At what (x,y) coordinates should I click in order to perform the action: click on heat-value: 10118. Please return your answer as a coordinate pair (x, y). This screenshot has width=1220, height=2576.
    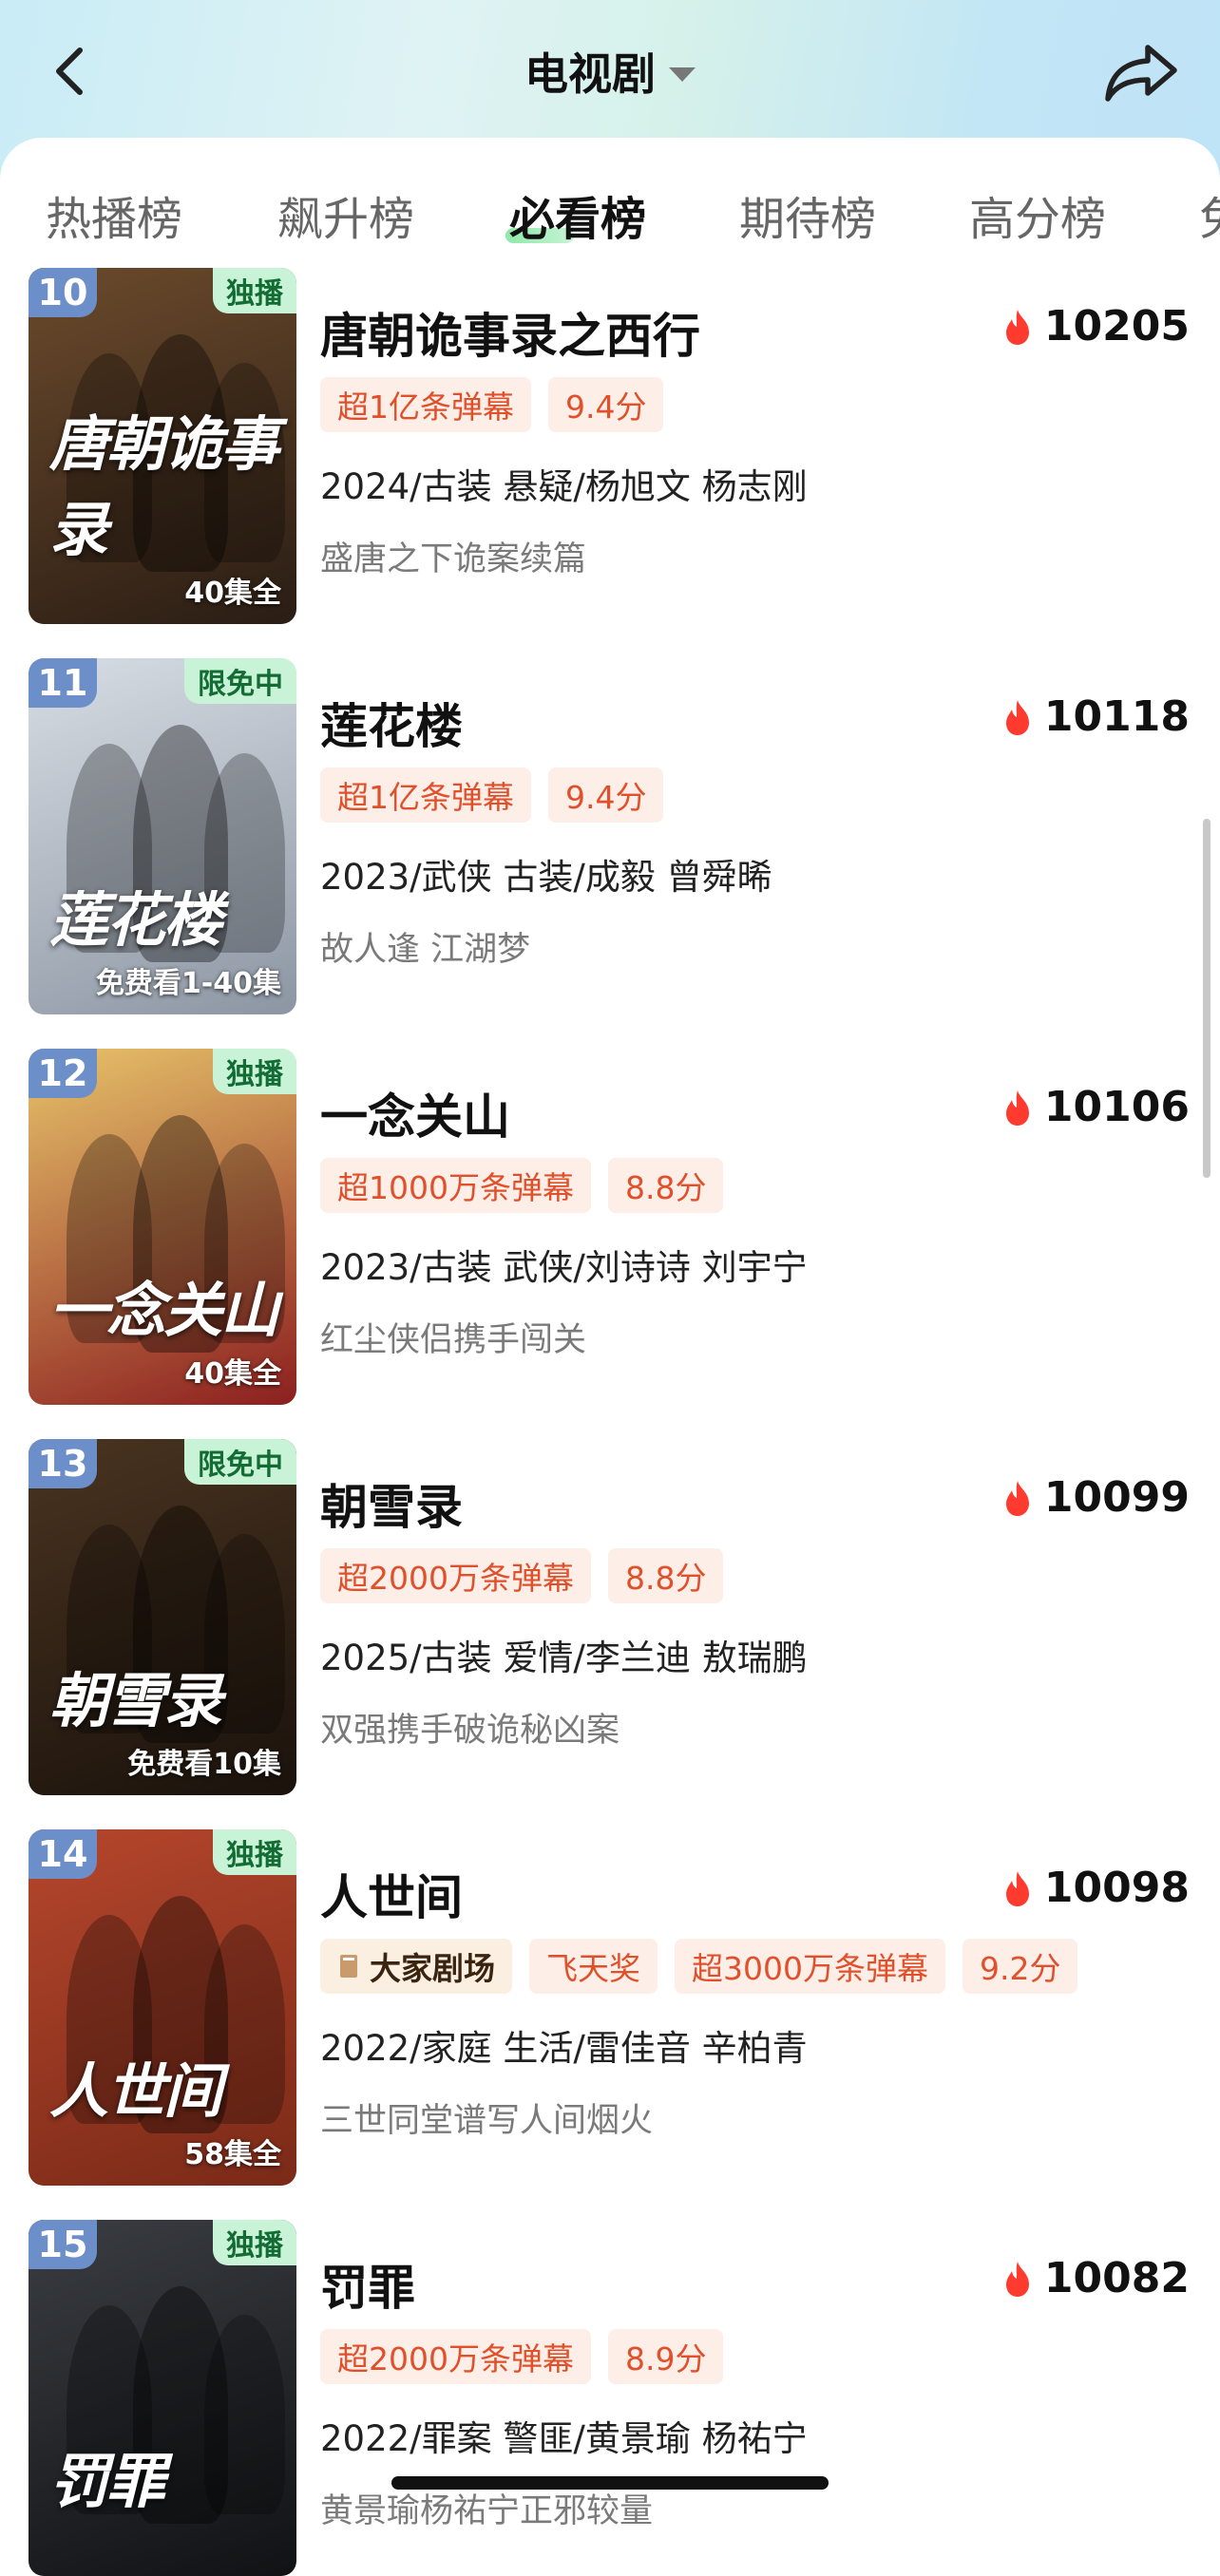
    Looking at the image, I should click on (1116, 716).